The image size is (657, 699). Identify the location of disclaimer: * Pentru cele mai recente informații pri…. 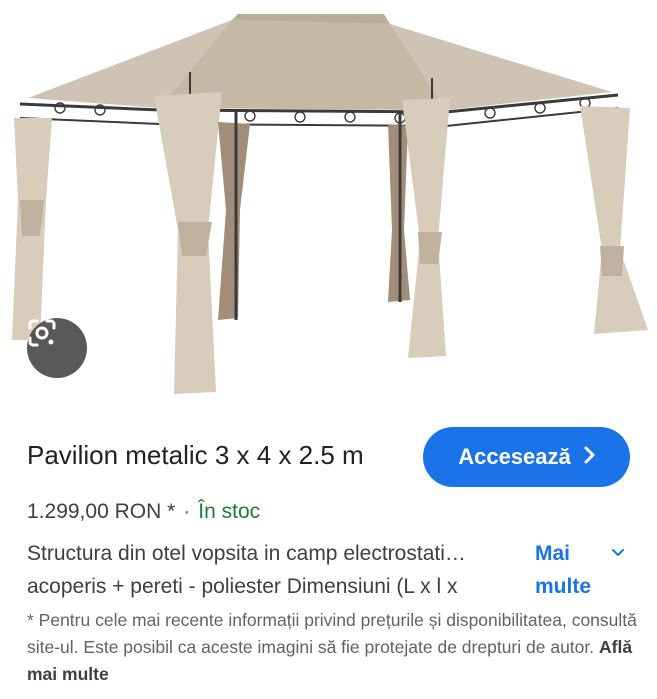
(332, 647).